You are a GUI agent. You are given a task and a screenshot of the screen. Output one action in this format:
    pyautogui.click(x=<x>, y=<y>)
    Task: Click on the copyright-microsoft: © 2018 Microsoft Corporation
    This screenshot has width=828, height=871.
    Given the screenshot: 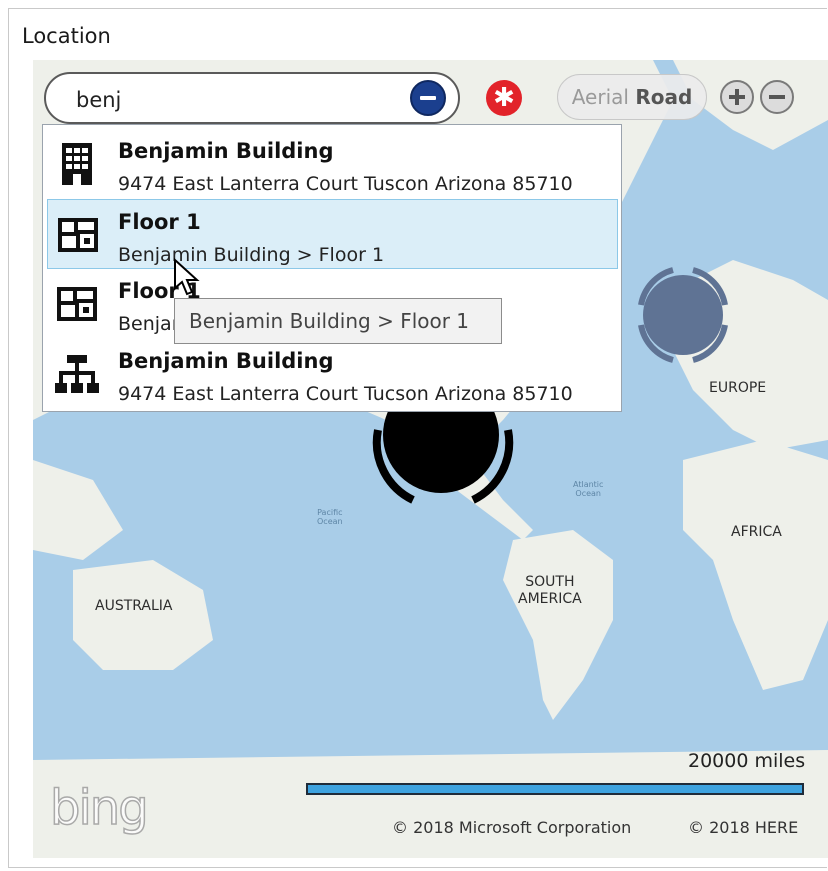 What is the action you would take?
    pyautogui.click(x=512, y=827)
    